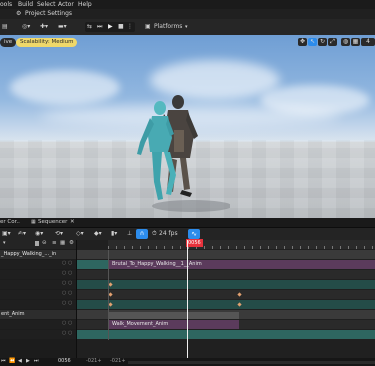  I want to click on skip-forward-icon: ⏭, so click(36, 361).